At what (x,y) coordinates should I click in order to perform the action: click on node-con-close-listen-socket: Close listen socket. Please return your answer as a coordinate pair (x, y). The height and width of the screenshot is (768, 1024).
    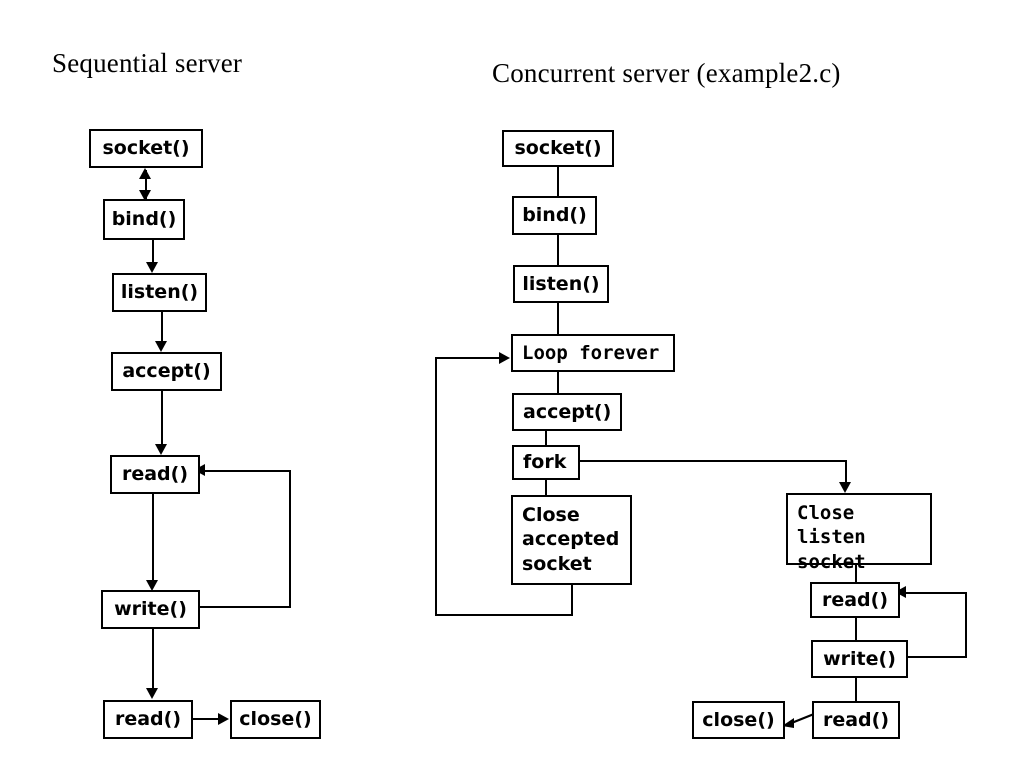
    Looking at the image, I should click on (859, 533).